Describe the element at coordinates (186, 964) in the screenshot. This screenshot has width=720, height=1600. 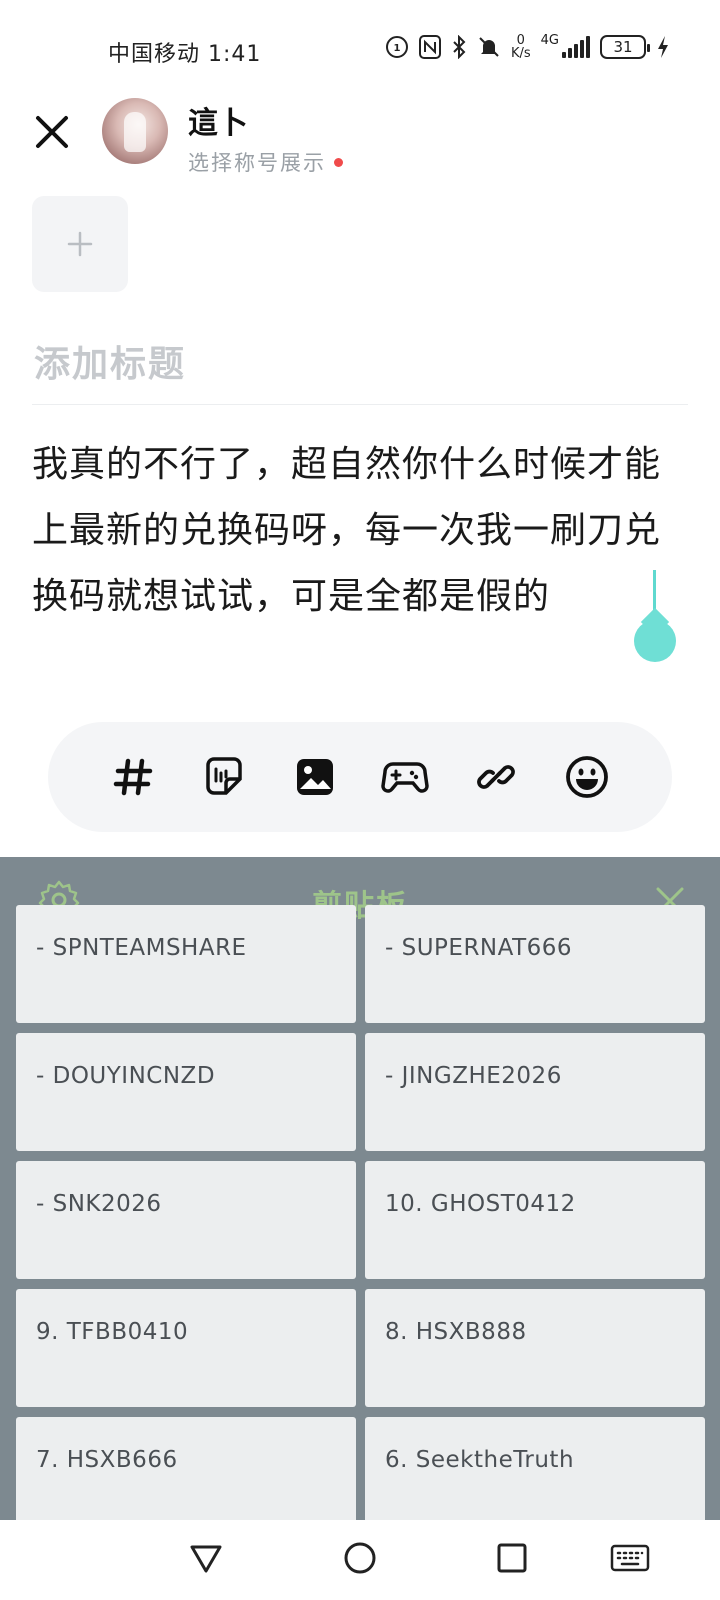
I see `clipboard-item: - SPNTEAMSHARE` at that location.